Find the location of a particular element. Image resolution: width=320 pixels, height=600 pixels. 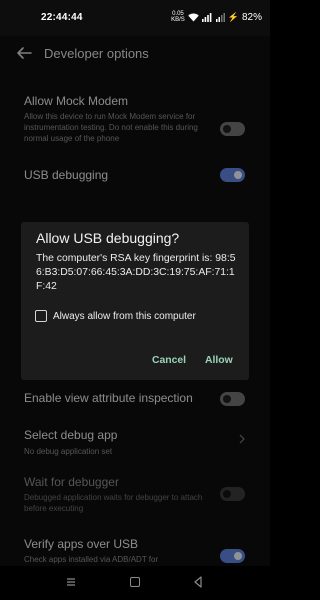

allow-button: Allow is located at coordinates (219, 360).